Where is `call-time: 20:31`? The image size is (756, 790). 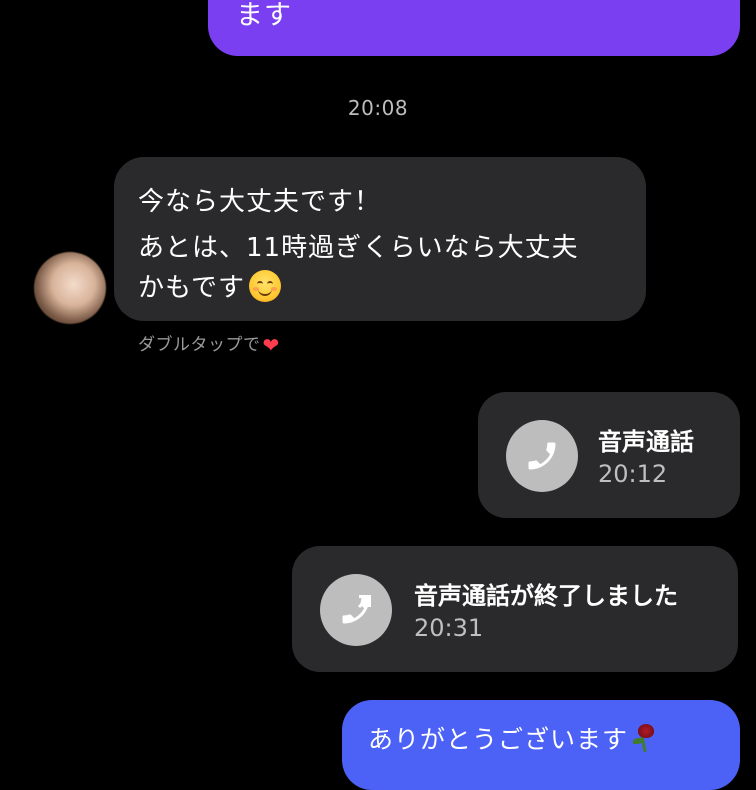
call-time: 20:31 is located at coordinates (449, 628).